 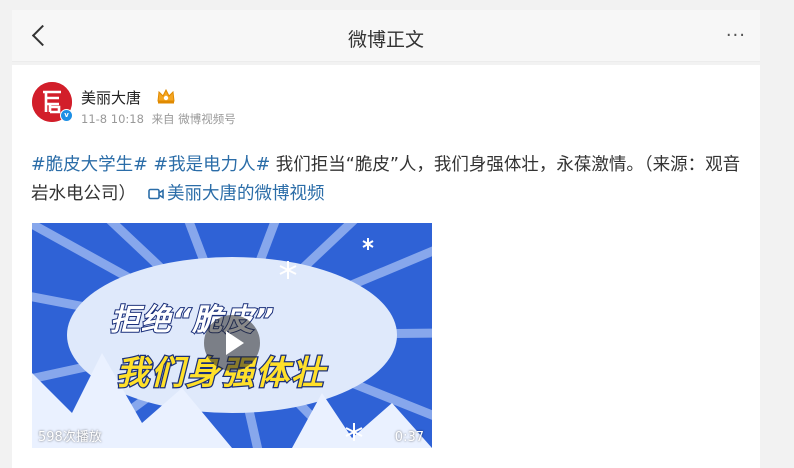 What do you see at coordinates (70, 437) in the screenshot?
I see `play-count: 598次播放` at bounding box center [70, 437].